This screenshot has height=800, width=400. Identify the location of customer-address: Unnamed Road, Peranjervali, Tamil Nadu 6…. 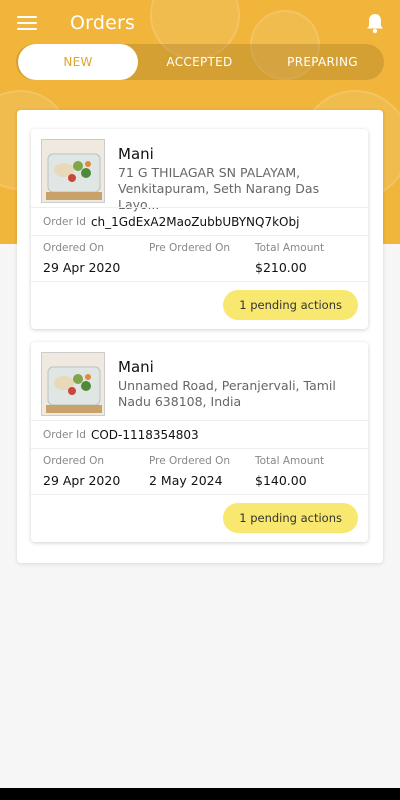
(227, 393).